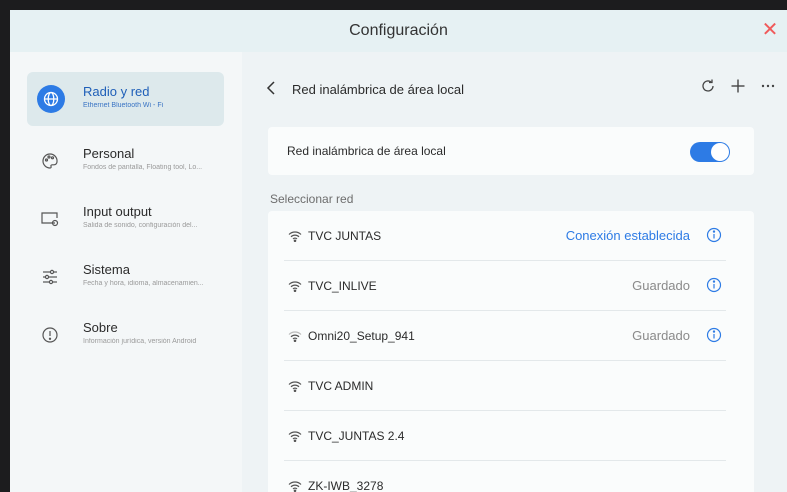 This screenshot has height=492, width=787. I want to click on sidebar-item-sub: Ethernet Bluetooth Wi - Fi, so click(123, 105).